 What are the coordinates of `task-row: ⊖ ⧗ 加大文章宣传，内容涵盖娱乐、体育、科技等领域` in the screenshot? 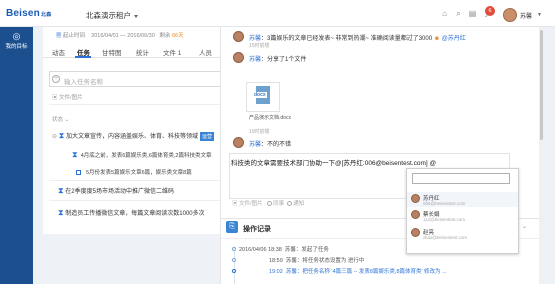 It's located at (125, 136).